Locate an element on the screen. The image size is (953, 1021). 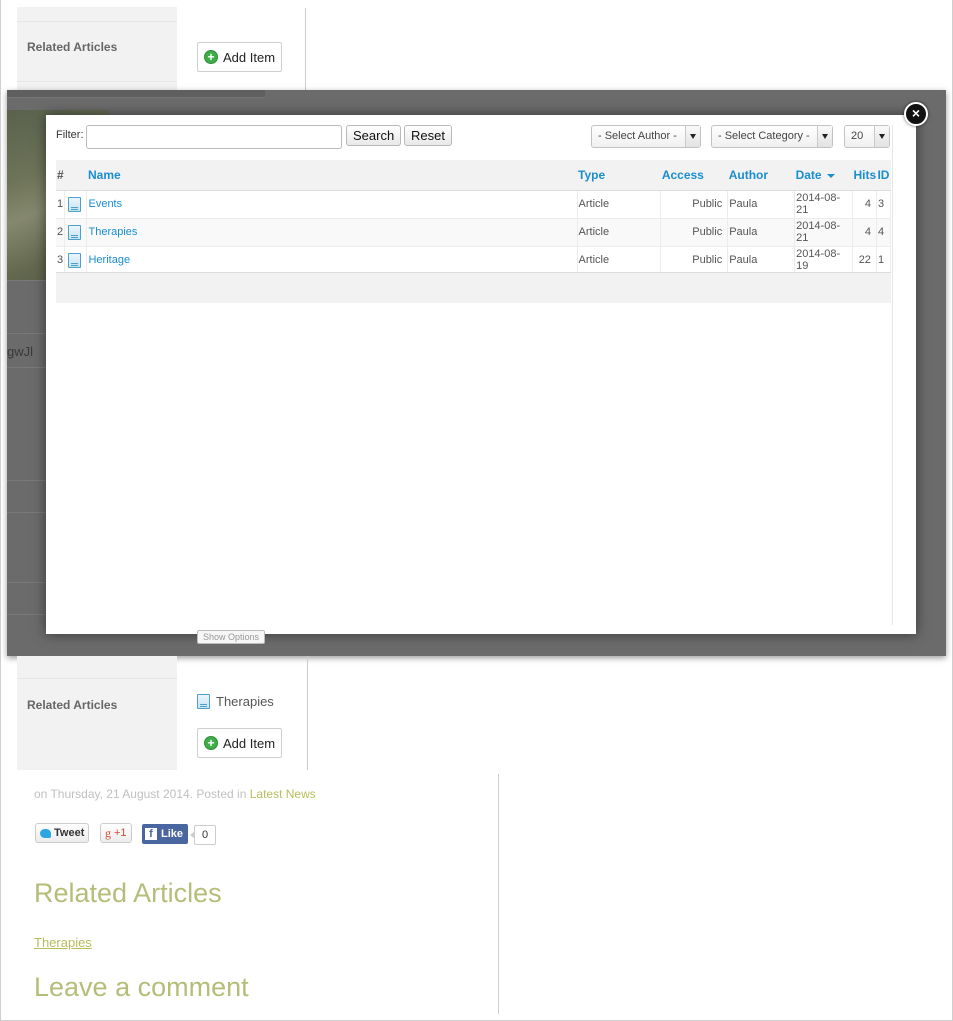
filter-input is located at coordinates (214, 137).